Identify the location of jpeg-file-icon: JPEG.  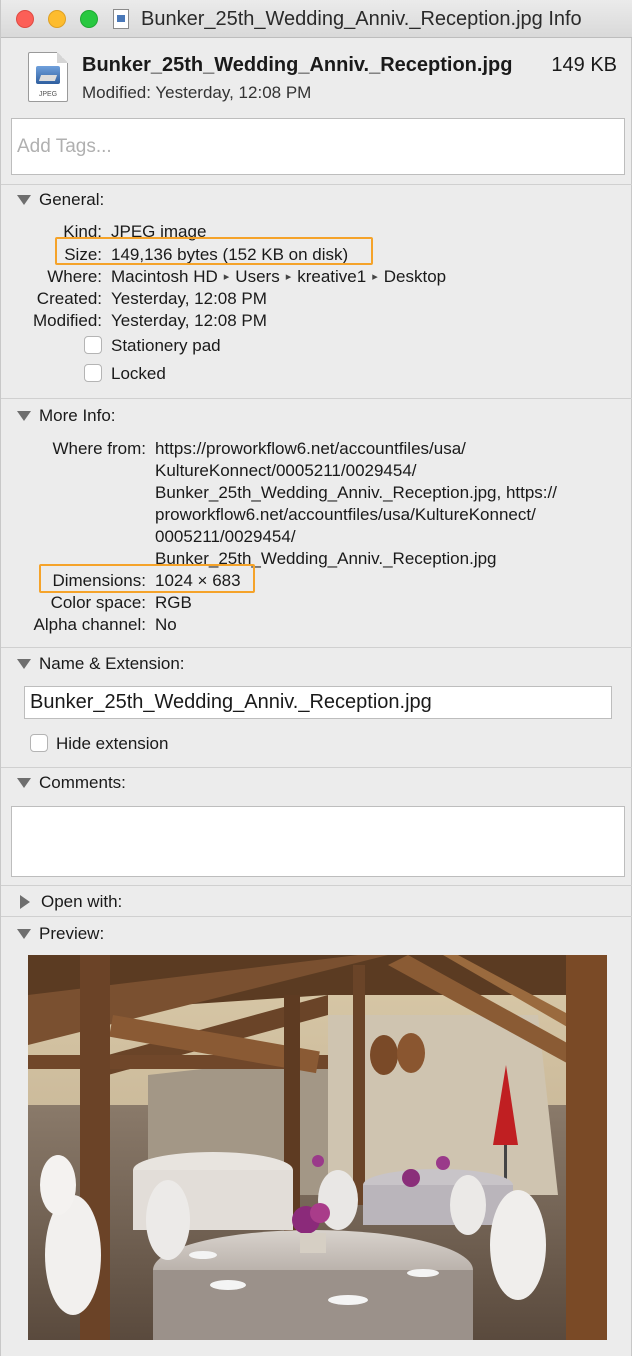
(48, 77).